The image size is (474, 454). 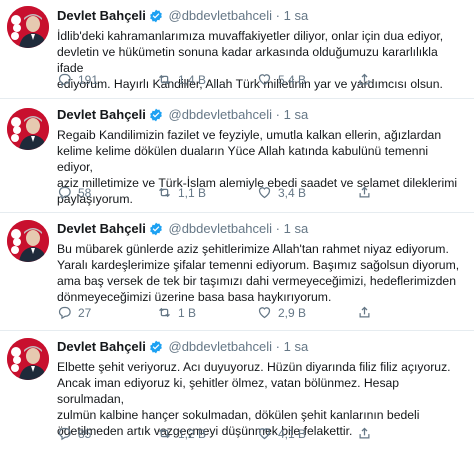 What do you see at coordinates (187, 312) in the screenshot?
I see `retweet-count: 1 B` at bounding box center [187, 312].